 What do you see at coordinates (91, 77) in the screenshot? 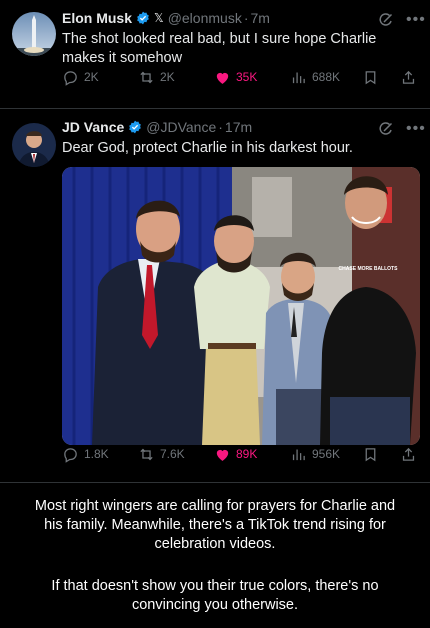
I see `reply-count: 2K` at bounding box center [91, 77].